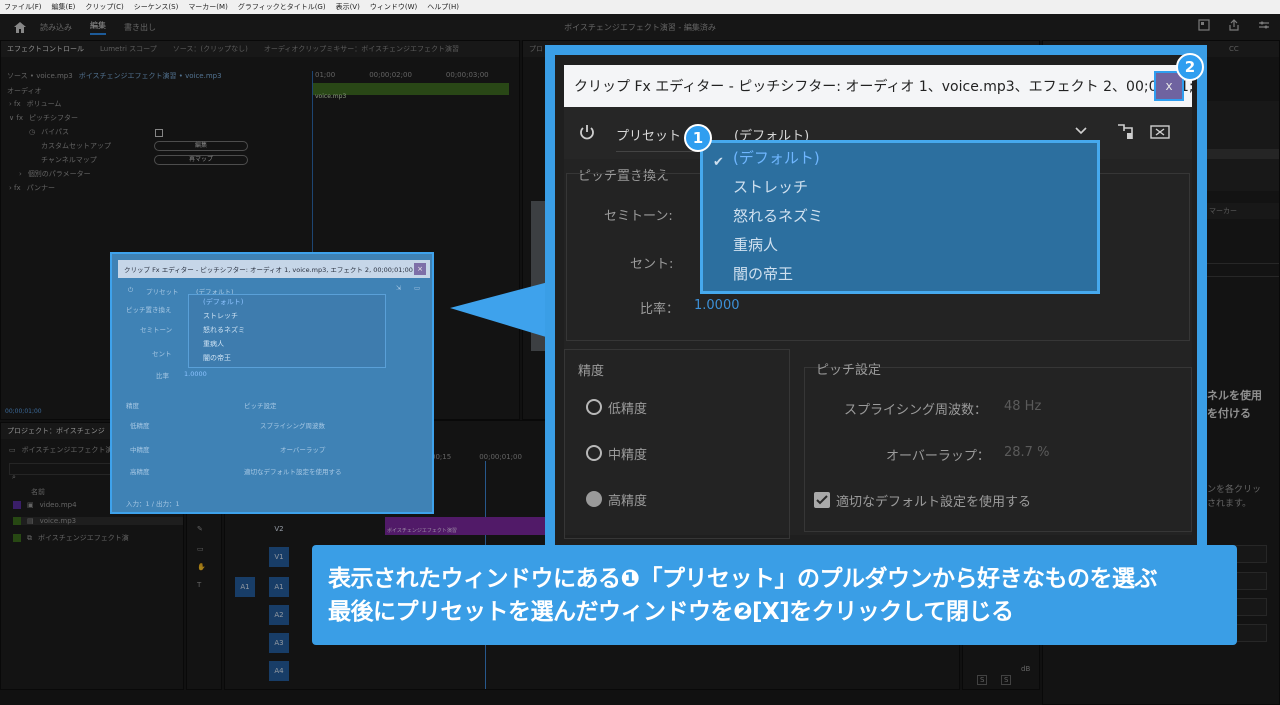  I want to click on step-marker-1: 1, so click(698, 138).